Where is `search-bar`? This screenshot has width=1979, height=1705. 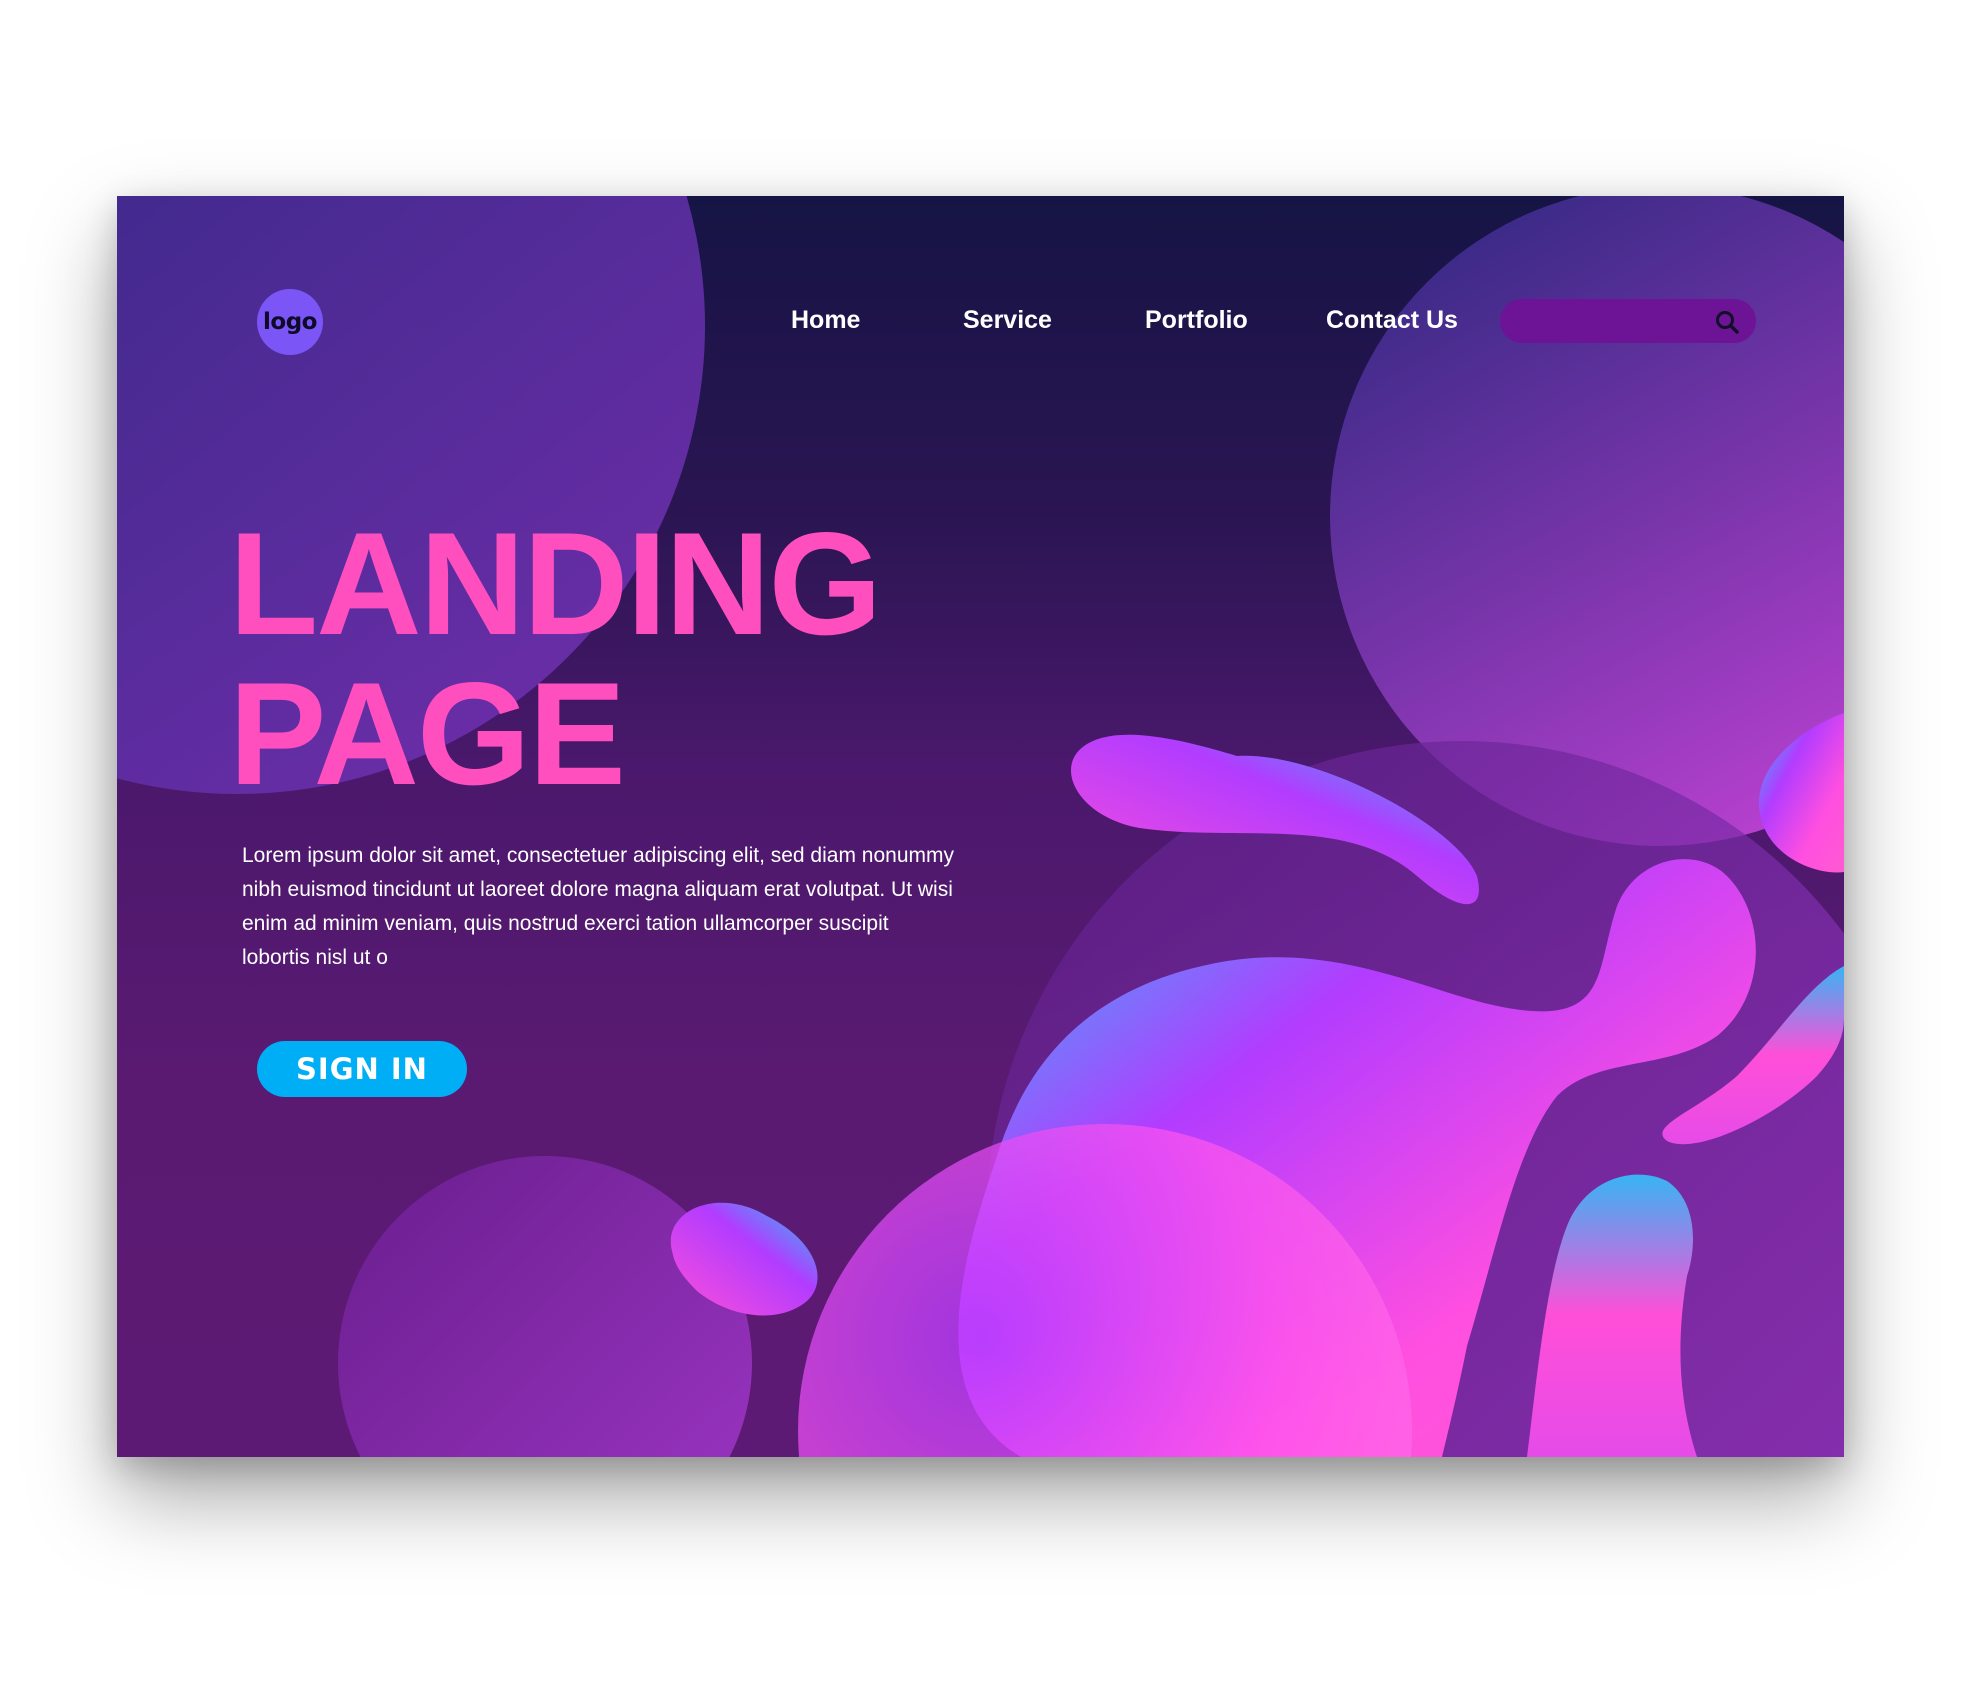 search-bar is located at coordinates (1628, 322).